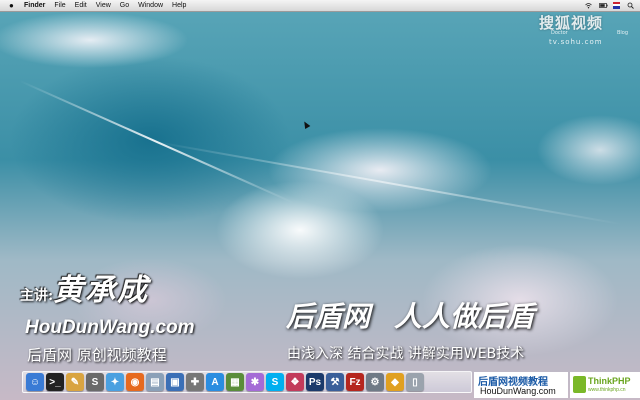  What do you see at coordinates (115, 382) in the screenshot?
I see `safari-icon: ✦` at bounding box center [115, 382].